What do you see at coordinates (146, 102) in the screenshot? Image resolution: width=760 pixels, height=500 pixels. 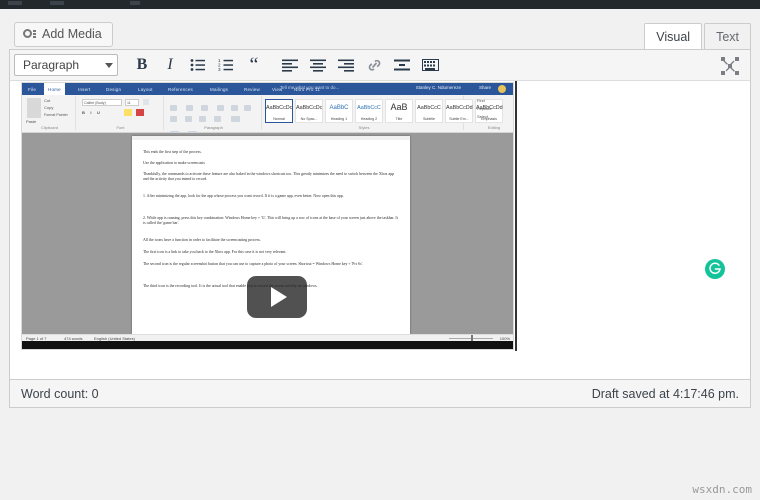 I see `clear-formatting-icon` at bounding box center [146, 102].